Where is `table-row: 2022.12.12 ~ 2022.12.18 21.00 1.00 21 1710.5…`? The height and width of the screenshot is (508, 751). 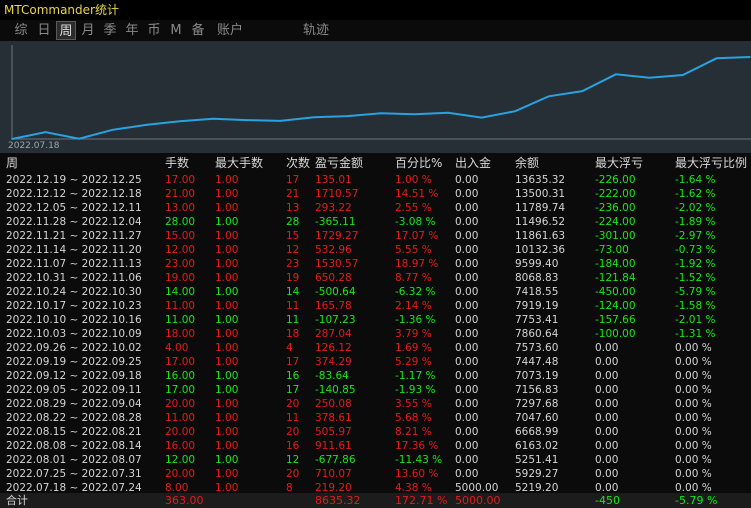
table-row: 2022.12.12 ~ 2022.12.18 21.00 1.00 21 1710.5… is located at coordinates (375, 194).